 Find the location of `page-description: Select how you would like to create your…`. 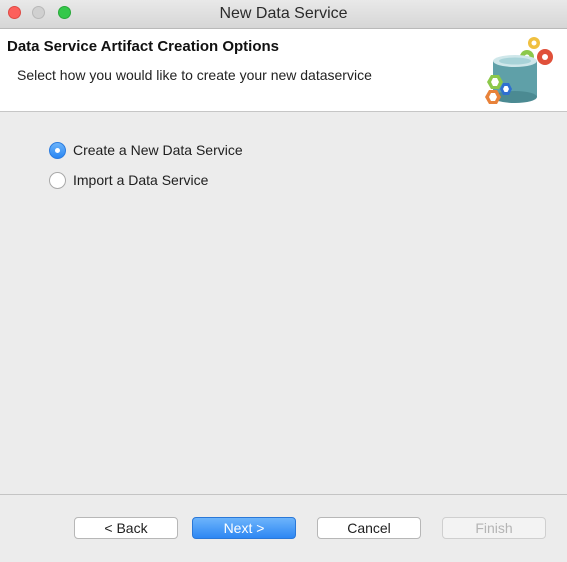

page-description: Select how you would like to create your… is located at coordinates (194, 75).